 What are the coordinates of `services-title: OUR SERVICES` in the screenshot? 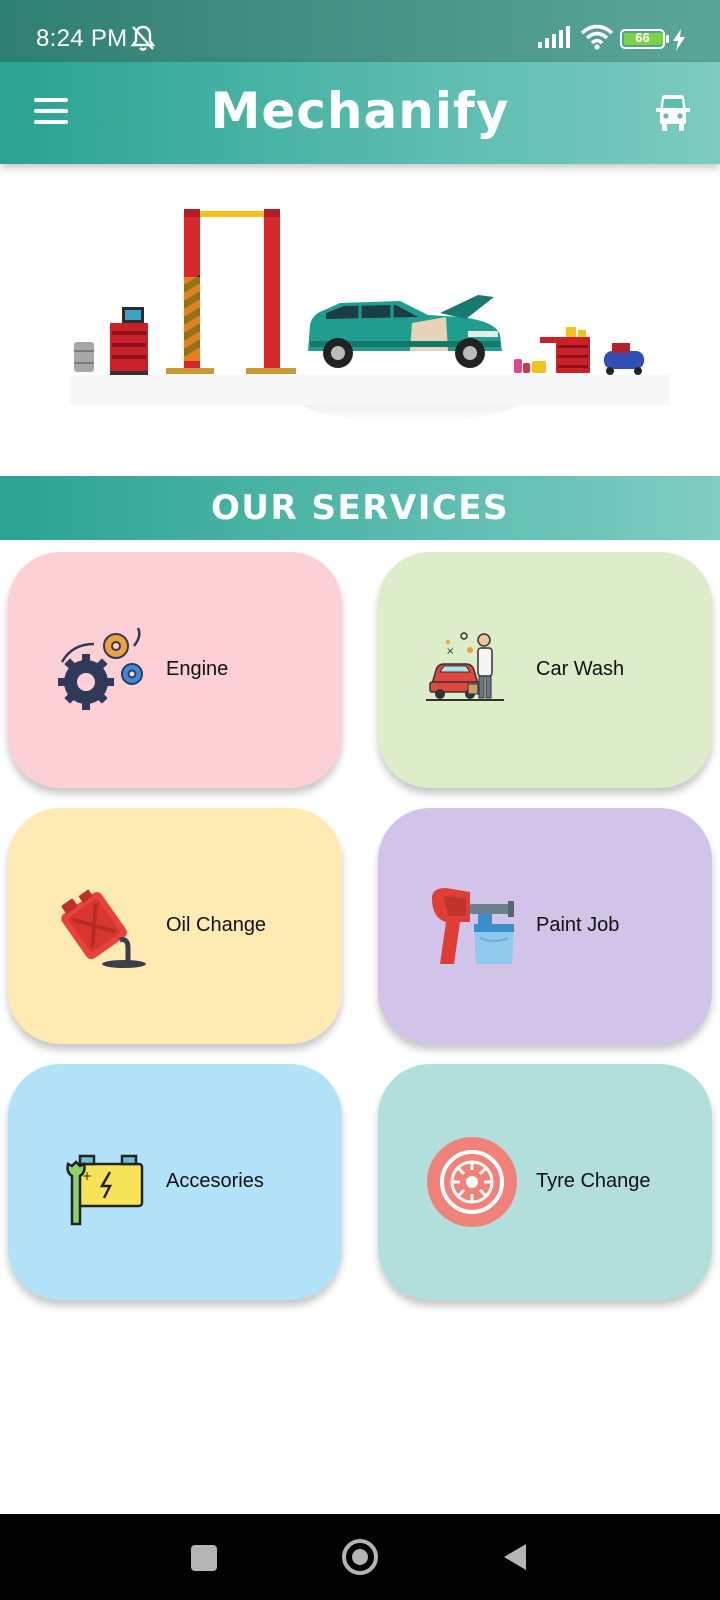 It's located at (360, 508).